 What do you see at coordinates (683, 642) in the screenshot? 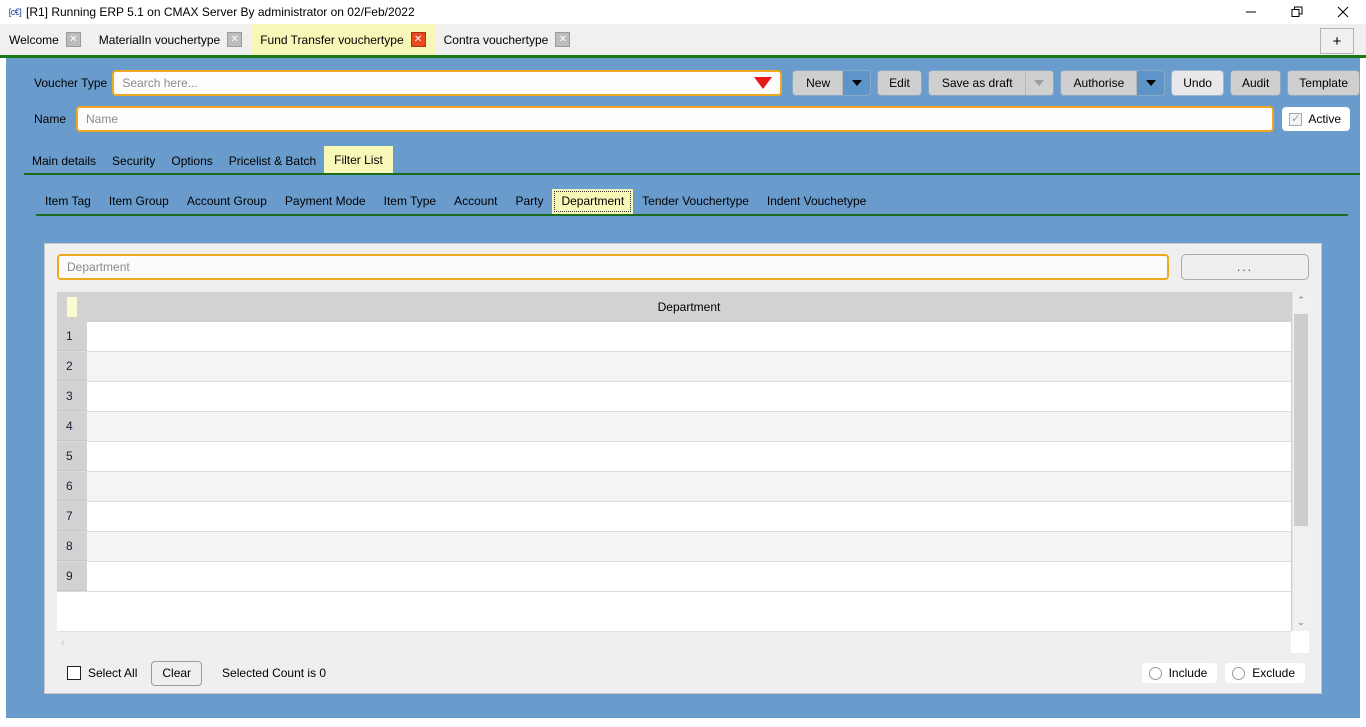
I see `grid-horizontal-scrollbar: ‹ ›` at bounding box center [683, 642].